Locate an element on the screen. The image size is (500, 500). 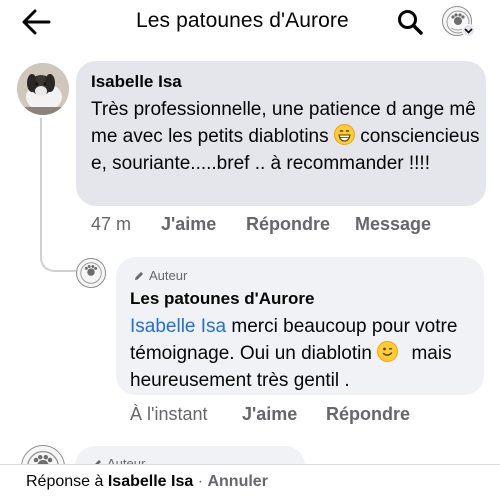
message-button: Message is located at coordinates (393, 224).